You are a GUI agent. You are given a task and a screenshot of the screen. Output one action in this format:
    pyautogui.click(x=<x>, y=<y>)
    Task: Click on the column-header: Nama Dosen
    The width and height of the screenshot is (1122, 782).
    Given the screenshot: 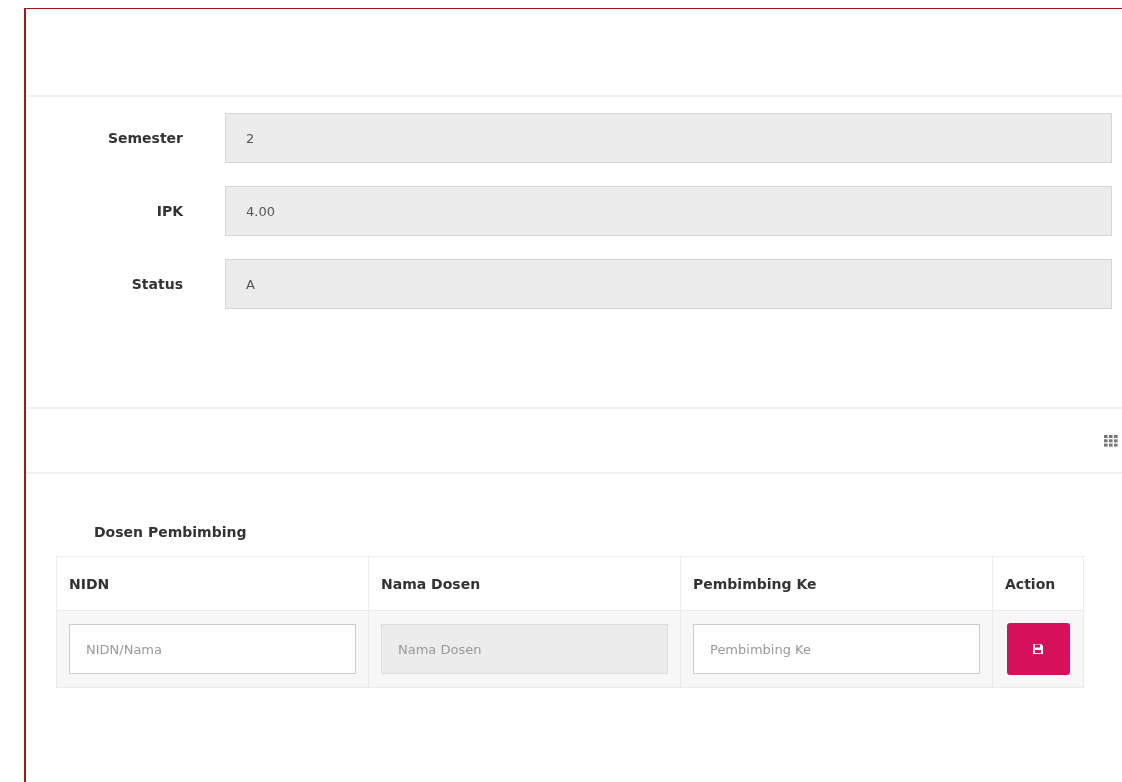 What is the action you would take?
    pyautogui.click(x=524, y=583)
    